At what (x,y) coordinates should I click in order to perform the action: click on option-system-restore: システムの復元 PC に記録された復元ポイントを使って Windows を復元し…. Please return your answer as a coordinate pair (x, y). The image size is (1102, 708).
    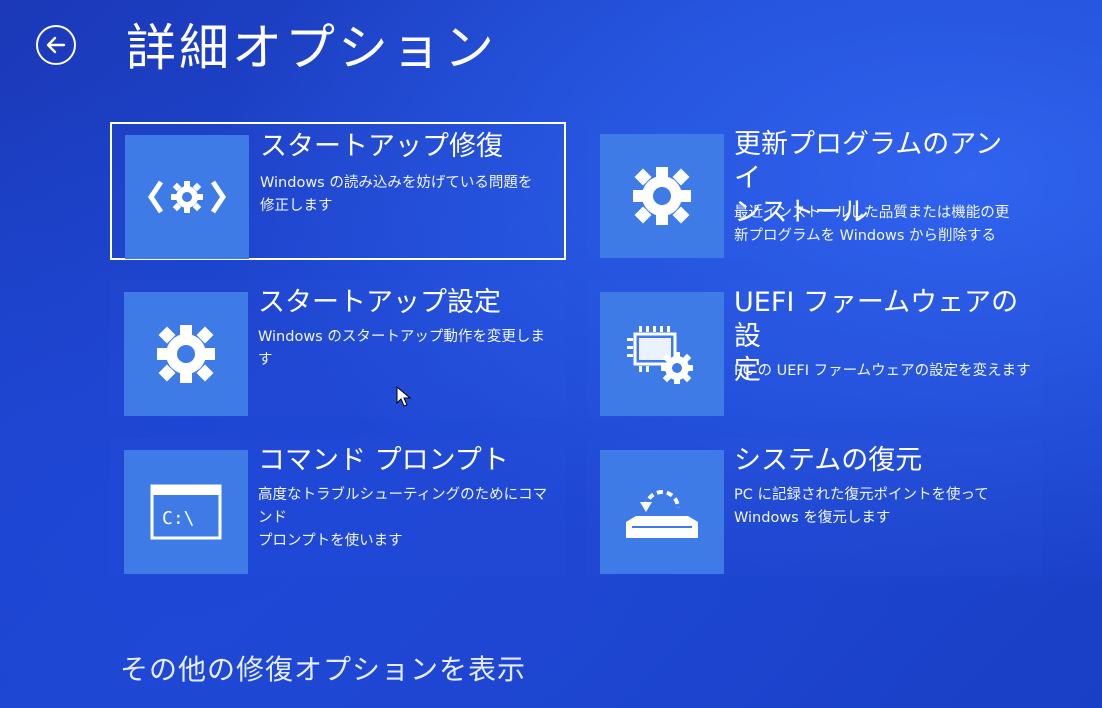
    Looking at the image, I should click on (814, 507).